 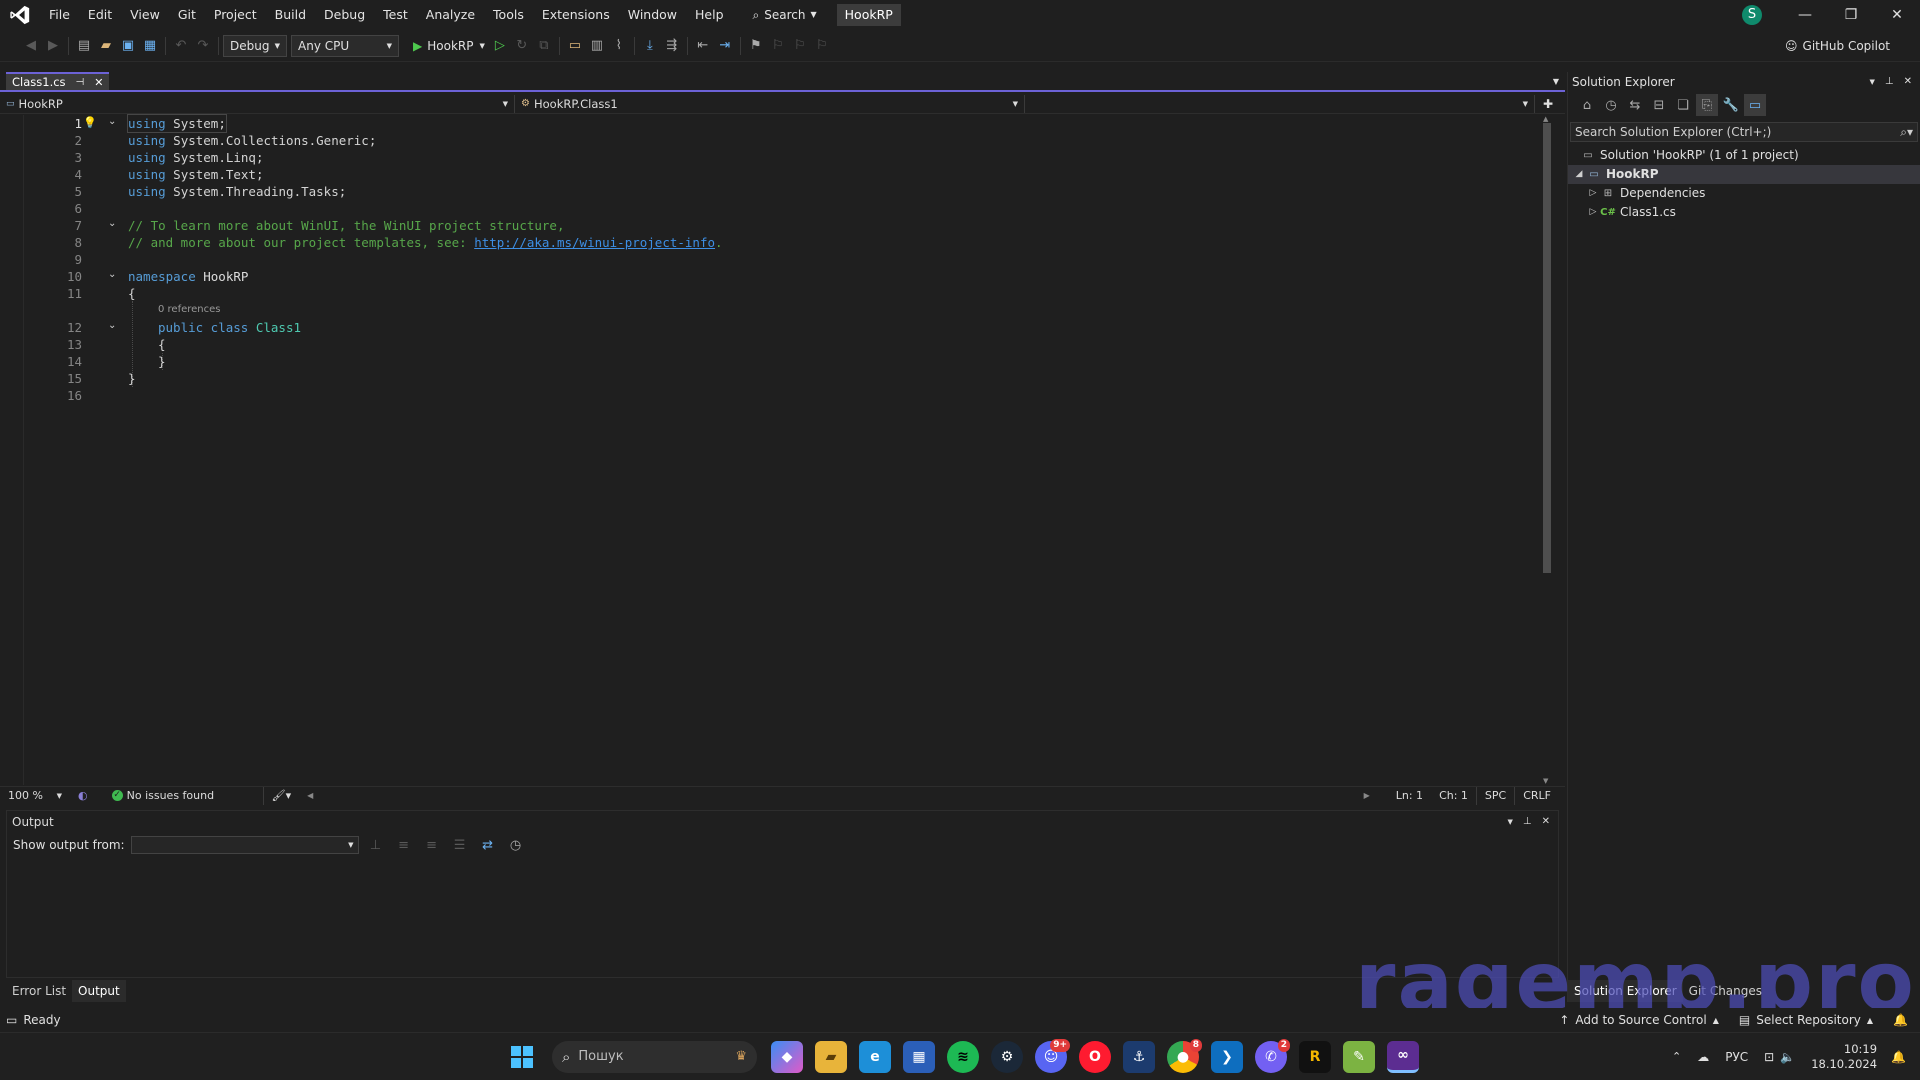 What do you see at coordinates (1806, 1020) in the screenshot?
I see `select-repository-button: ▤ Select Repository ▲` at bounding box center [1806, 1020].